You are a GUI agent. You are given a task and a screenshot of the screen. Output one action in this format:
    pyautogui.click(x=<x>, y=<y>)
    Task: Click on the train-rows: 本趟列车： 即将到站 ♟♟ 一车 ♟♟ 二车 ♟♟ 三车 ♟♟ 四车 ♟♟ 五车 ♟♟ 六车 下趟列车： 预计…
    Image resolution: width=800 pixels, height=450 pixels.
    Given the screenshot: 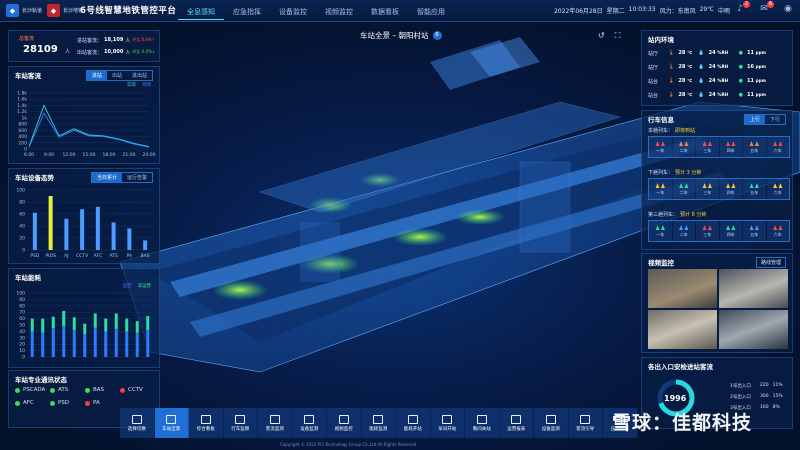 What is the action you would take?
    pyautogui.click(x=719, y=190)
    